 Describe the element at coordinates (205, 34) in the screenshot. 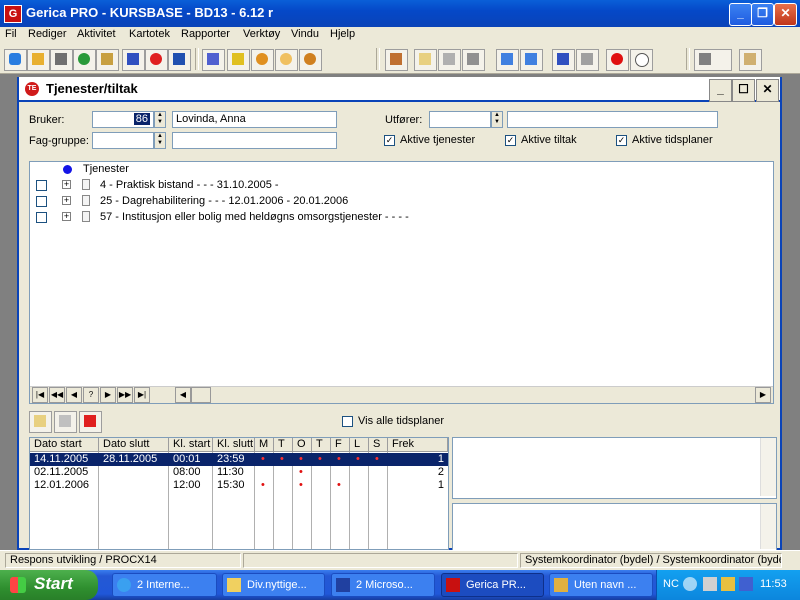

I see `menu-rapporter: Rapporter` at that location.